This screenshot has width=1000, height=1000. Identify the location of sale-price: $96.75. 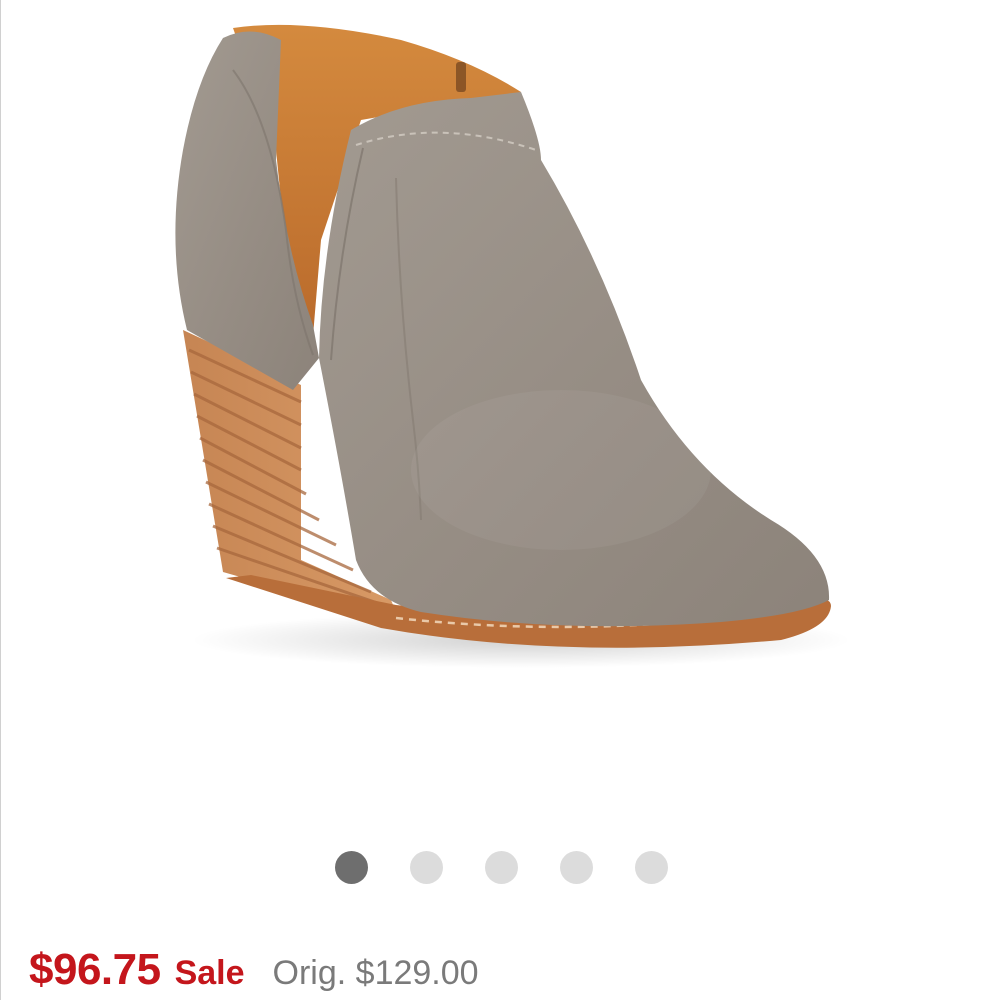
(95, 969).